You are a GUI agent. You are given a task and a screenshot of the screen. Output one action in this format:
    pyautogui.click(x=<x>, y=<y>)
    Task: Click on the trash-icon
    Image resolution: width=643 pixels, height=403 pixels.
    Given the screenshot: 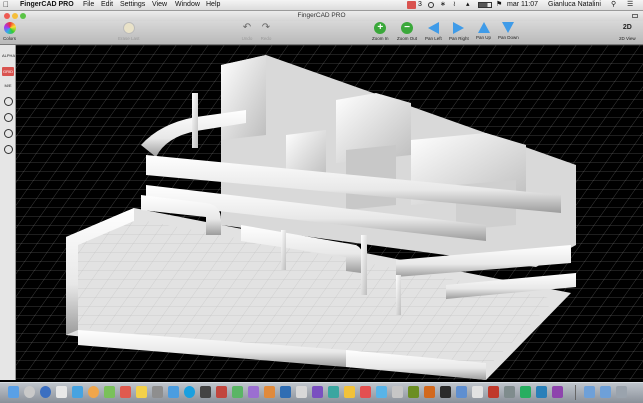 What is the action you would take?
    pyautogui.click(x=621, y=392)
    